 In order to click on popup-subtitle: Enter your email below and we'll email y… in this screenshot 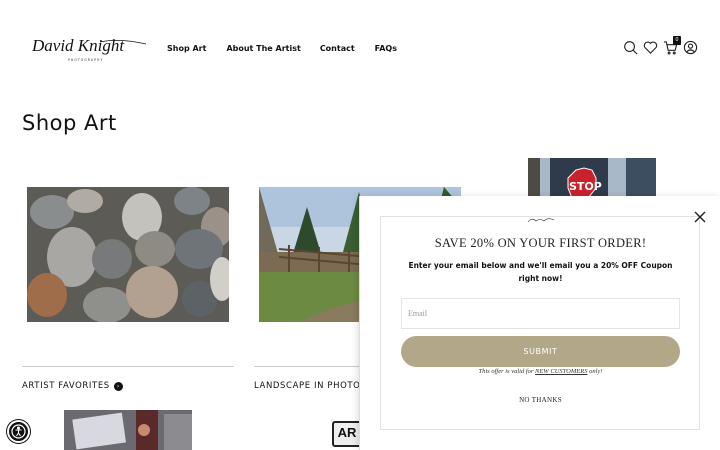, I will do `click(540, 272)`.